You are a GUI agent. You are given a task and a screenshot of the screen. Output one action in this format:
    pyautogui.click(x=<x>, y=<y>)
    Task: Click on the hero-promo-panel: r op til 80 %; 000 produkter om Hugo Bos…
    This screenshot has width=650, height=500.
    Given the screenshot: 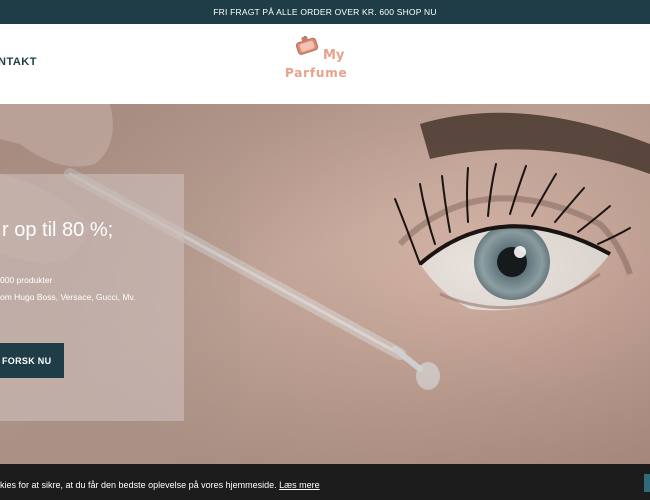 What is the action you would take?
    pyautogui.click(x=92, y=297)
    